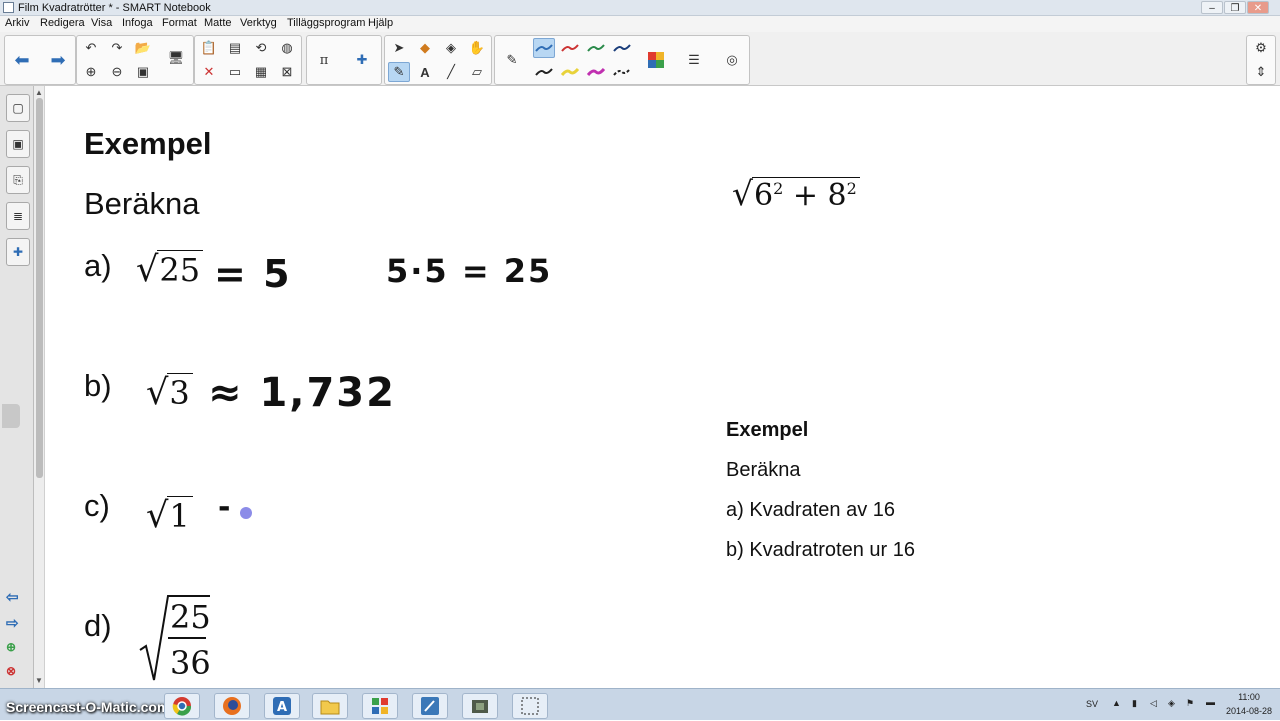 The height and width of the screenshot is (721, 1280). Describe the element at coordinates (232, 706) in the screenshot. I see `firefox-icon` at that location.